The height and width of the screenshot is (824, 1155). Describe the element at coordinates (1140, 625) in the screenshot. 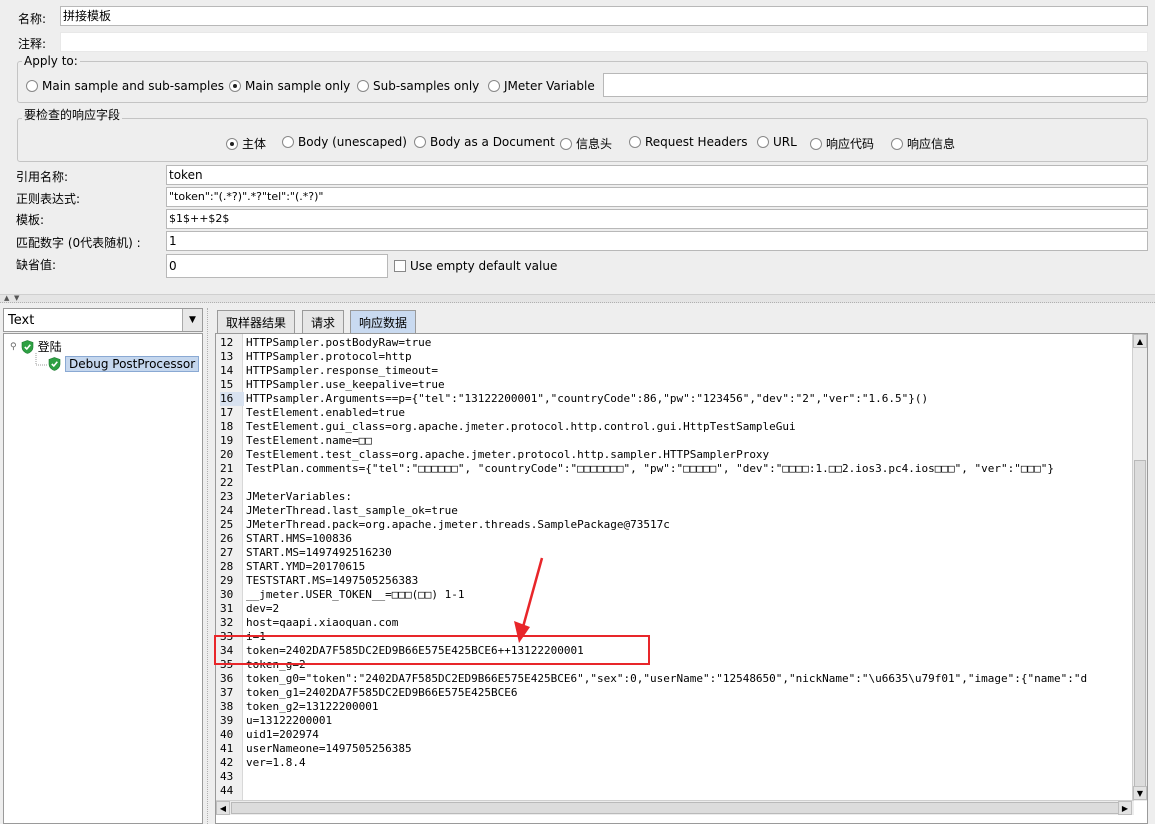

I see `vertical-scroll-thumb` at that location.